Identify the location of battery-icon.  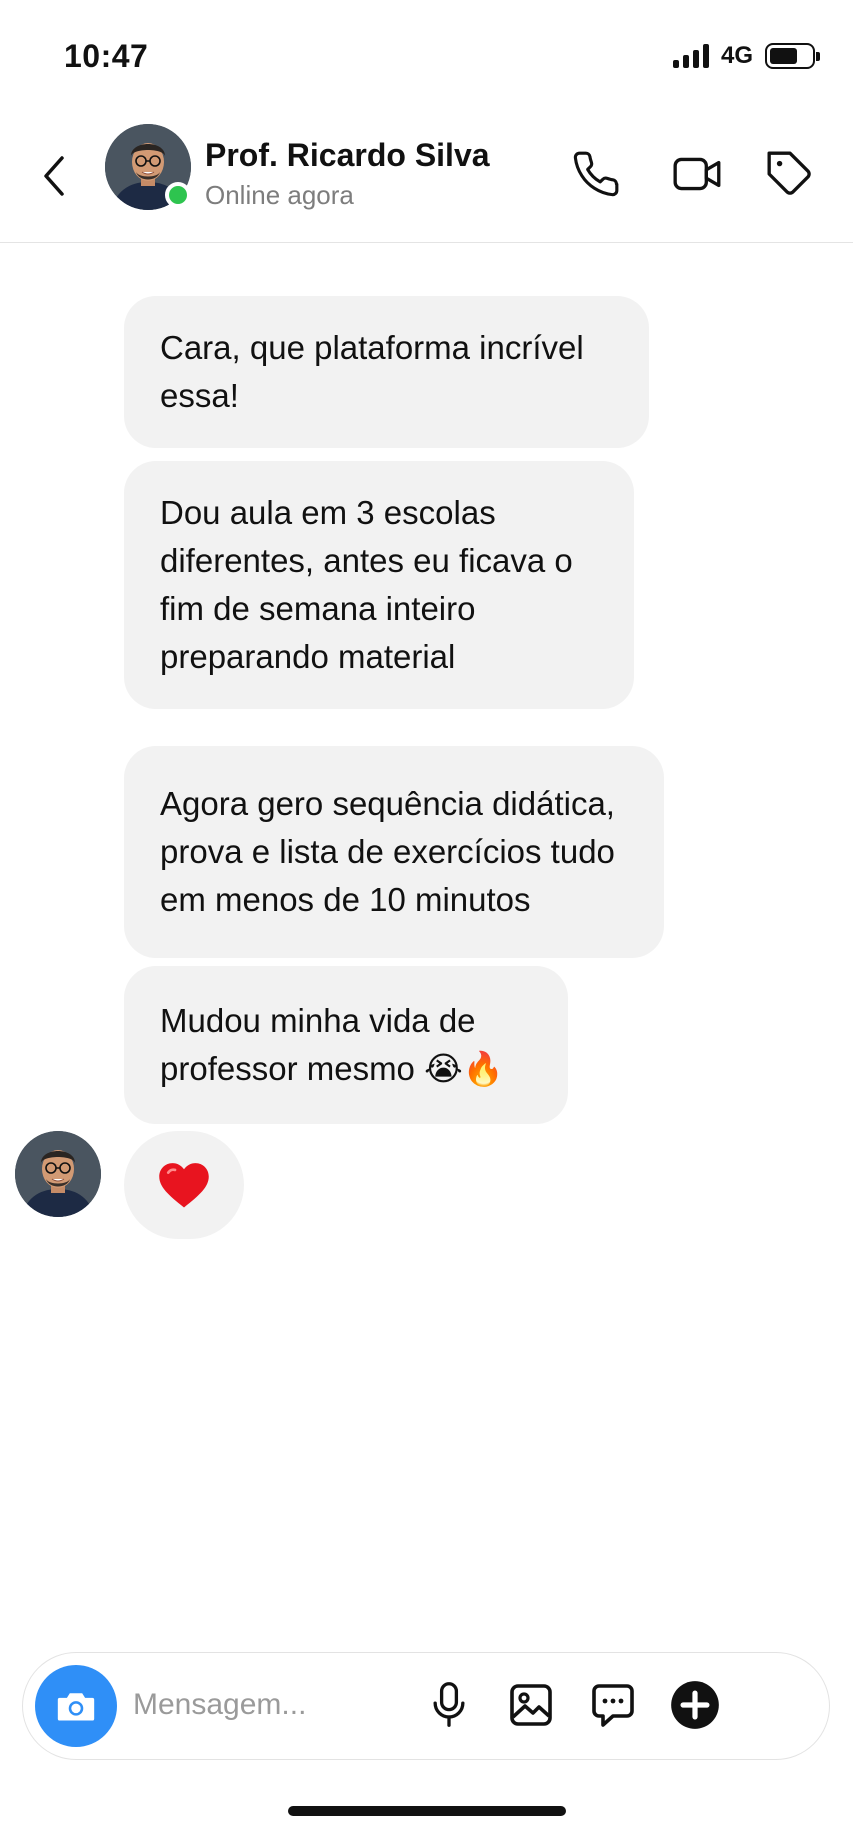
(792, 56).